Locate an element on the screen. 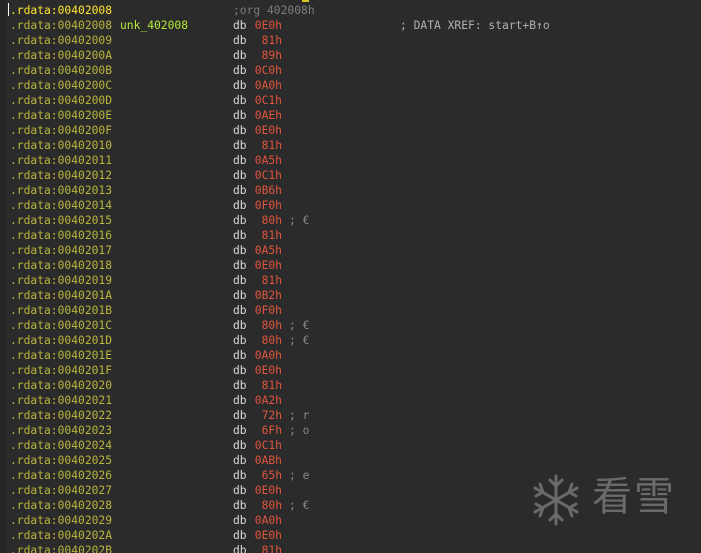 This screenshot has height=553, width=701. row-address: .rdata:0040200C is located at coordinates (61, 85).